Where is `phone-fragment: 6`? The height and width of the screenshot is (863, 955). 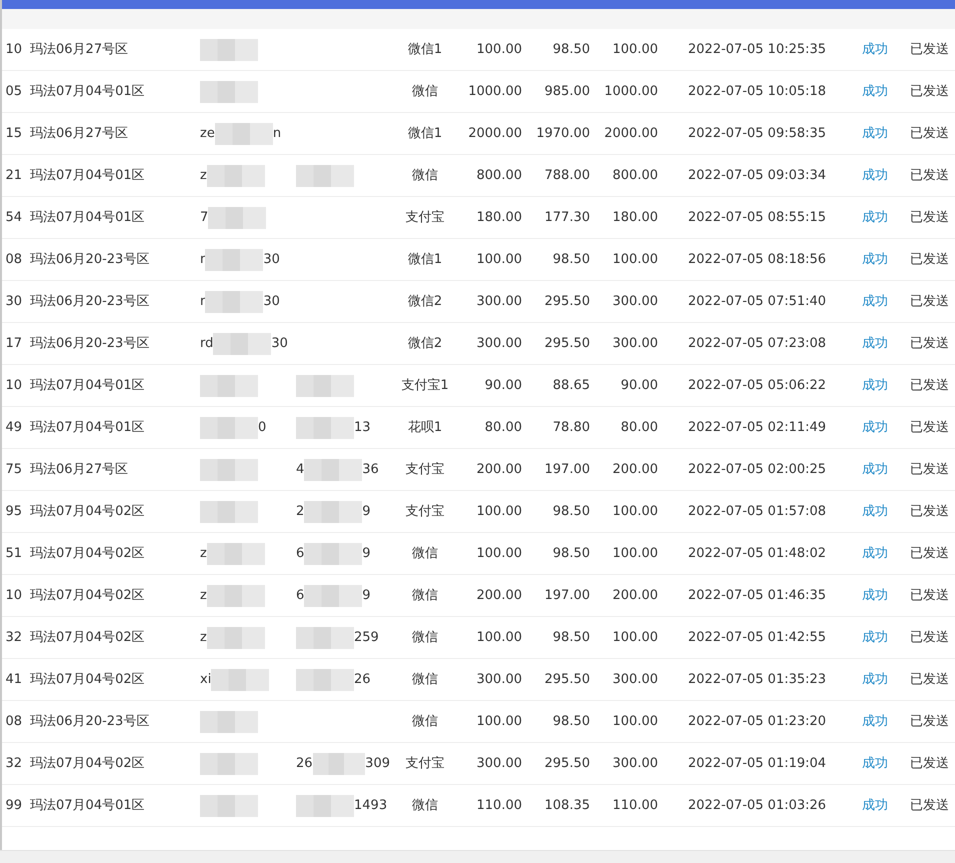 phone-fragment: 6 is located at coordinates (300, 553).